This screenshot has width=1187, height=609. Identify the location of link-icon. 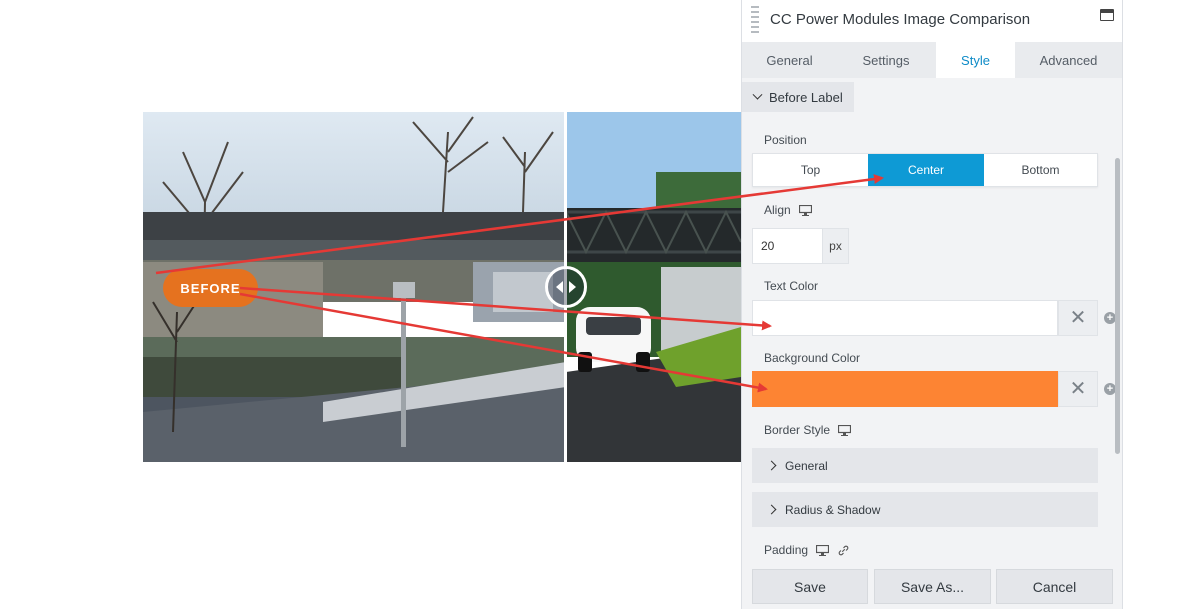
(843, 550).